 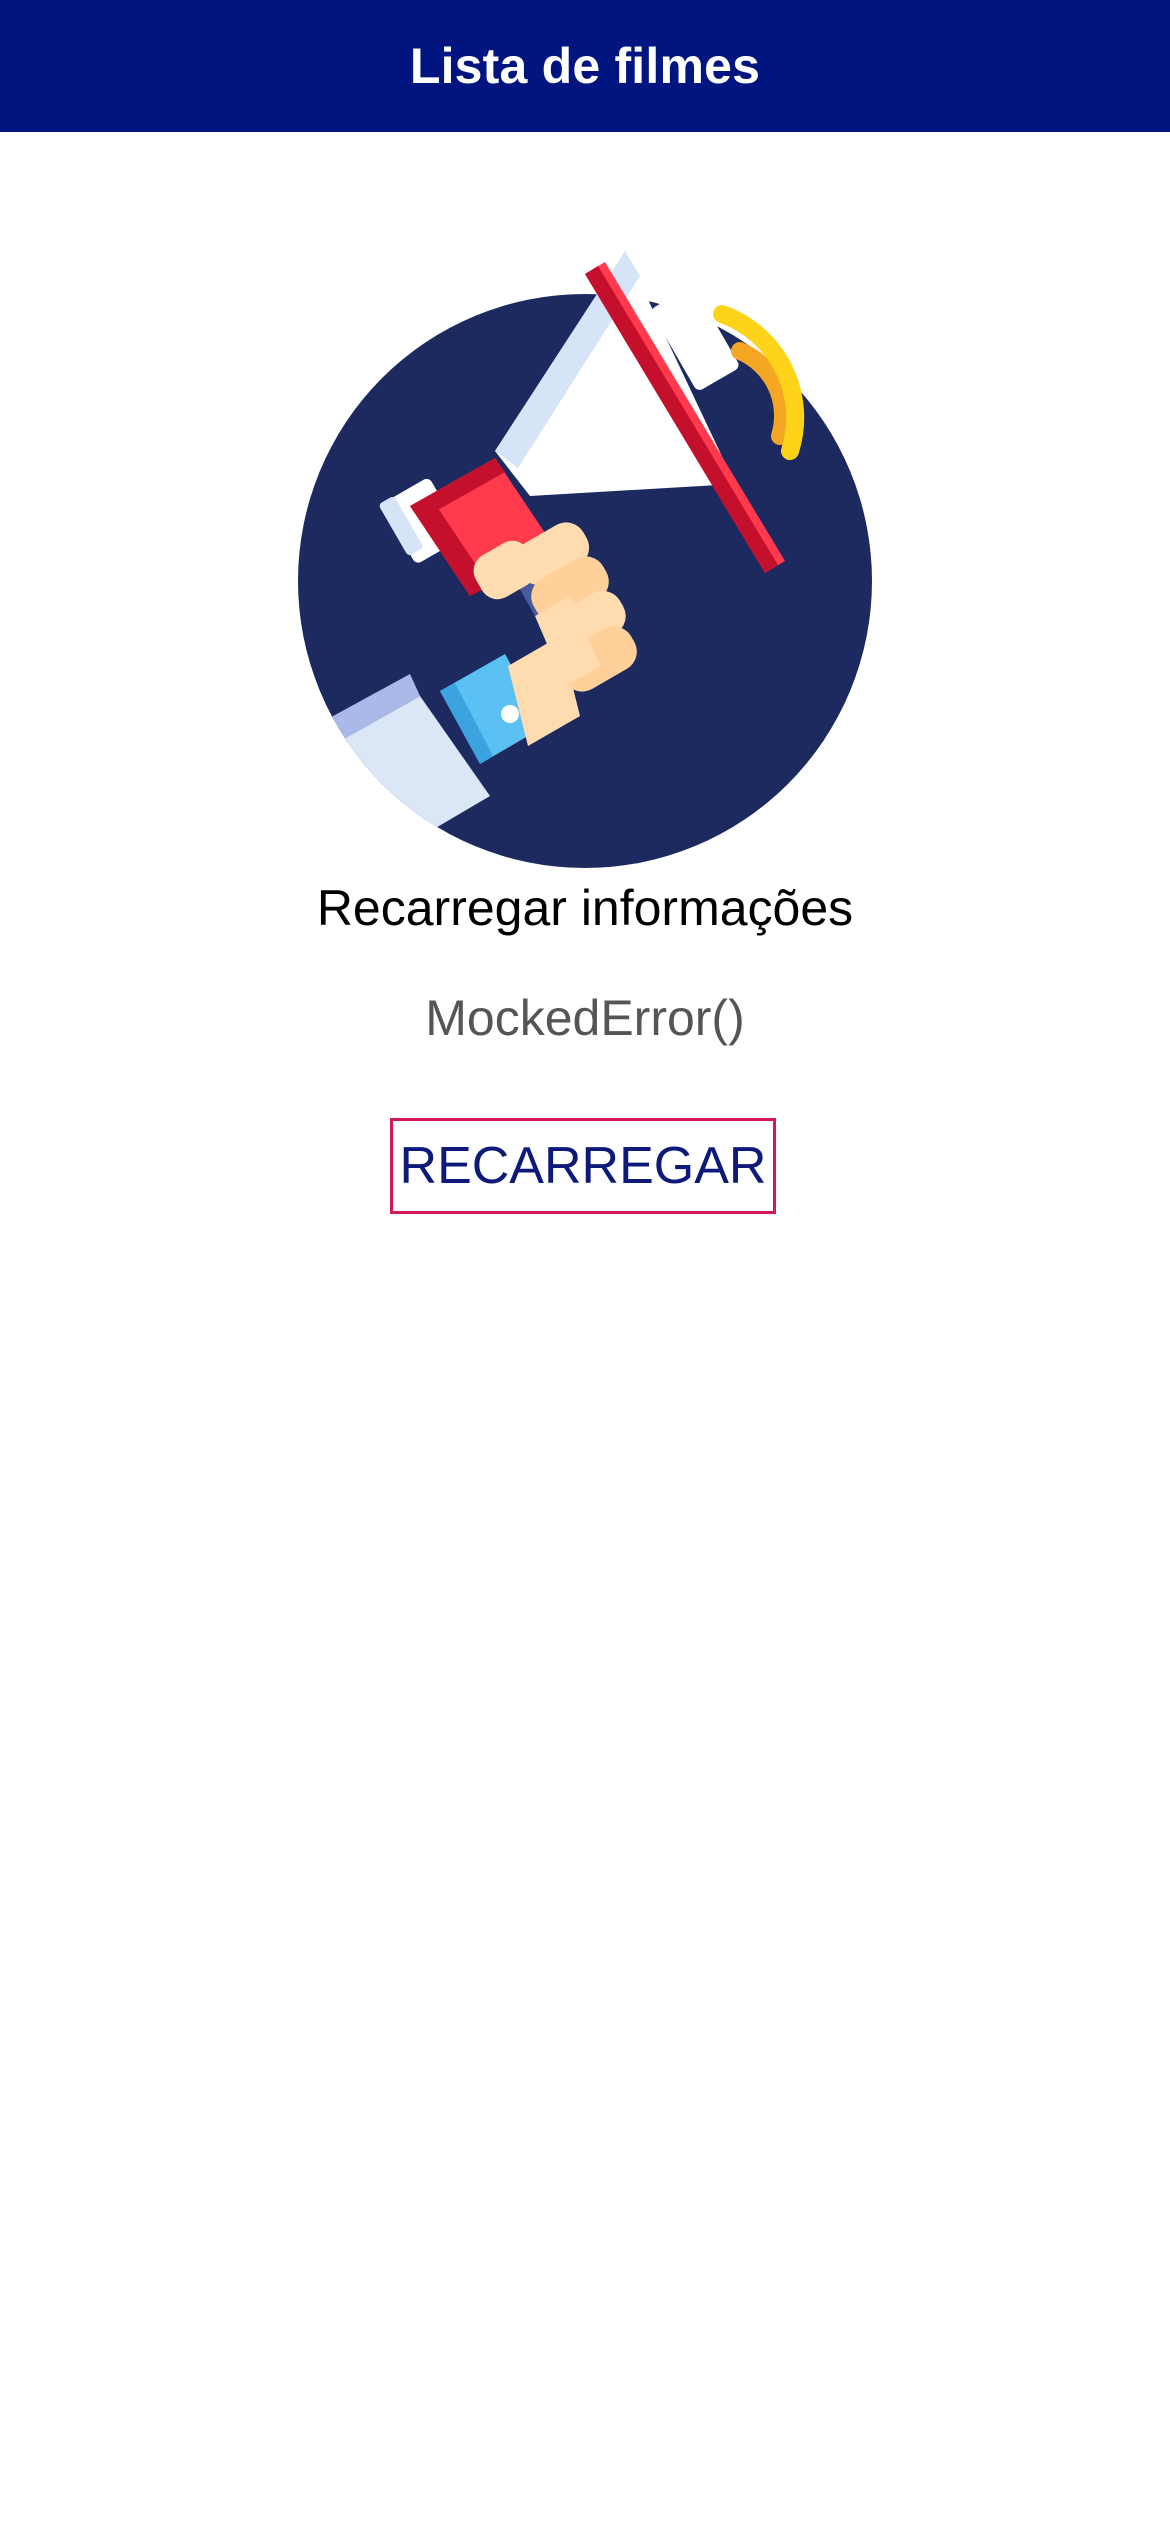 What do you see at coordinates (585, 1018) in the screenshot?
I see `error-message: MockedError()` at bounding box center [585, 1018].